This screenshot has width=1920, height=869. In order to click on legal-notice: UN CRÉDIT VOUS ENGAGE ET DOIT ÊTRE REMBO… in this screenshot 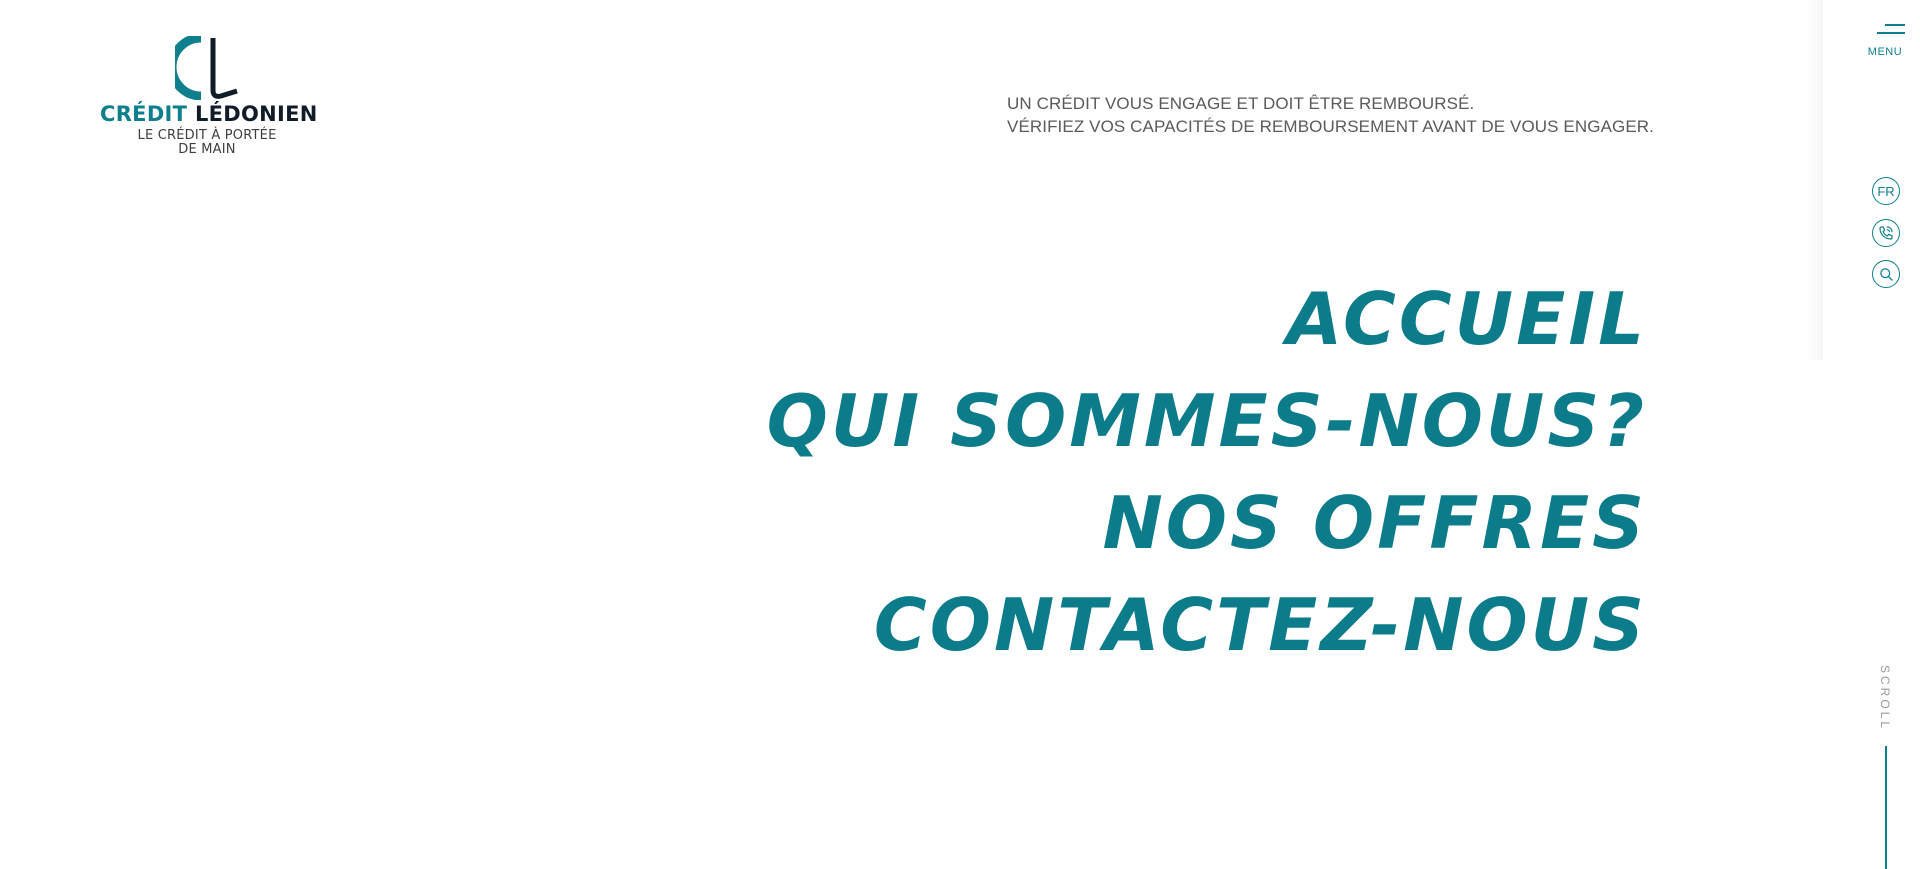, I will do `click(1330, 115)`.